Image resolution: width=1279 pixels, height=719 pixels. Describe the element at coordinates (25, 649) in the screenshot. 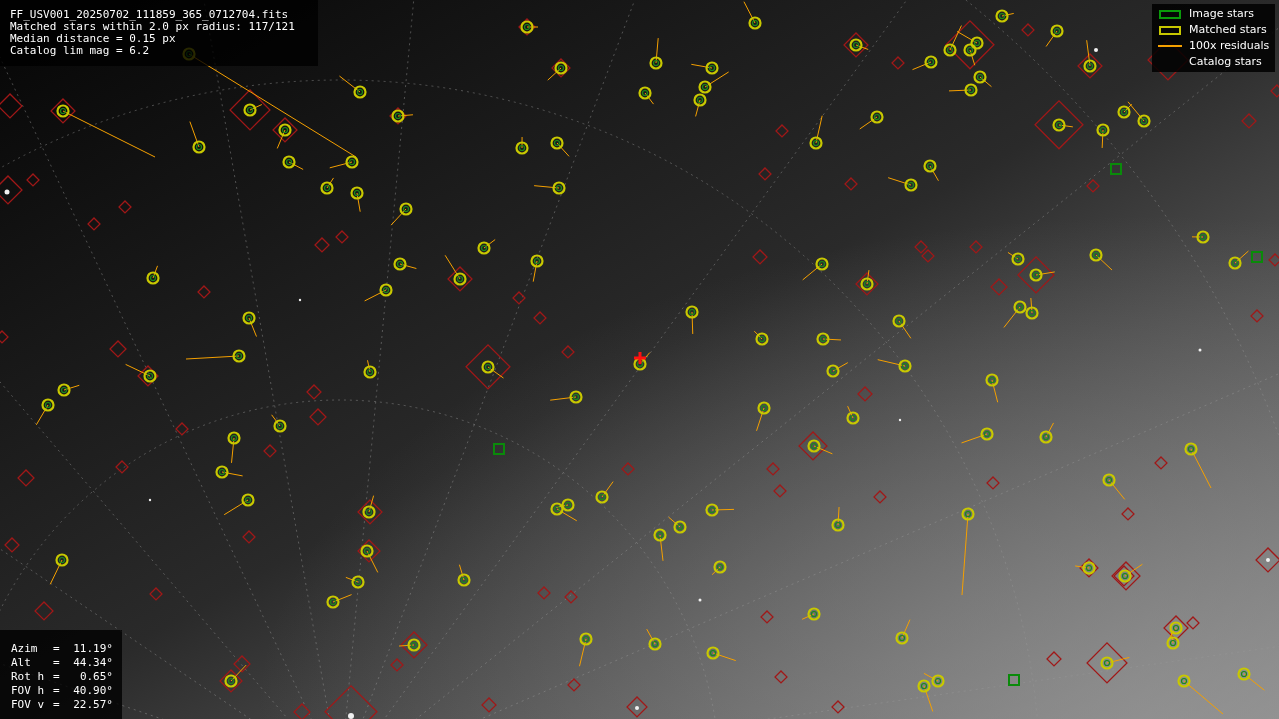

I see `pointing-label: Azim` at that location.